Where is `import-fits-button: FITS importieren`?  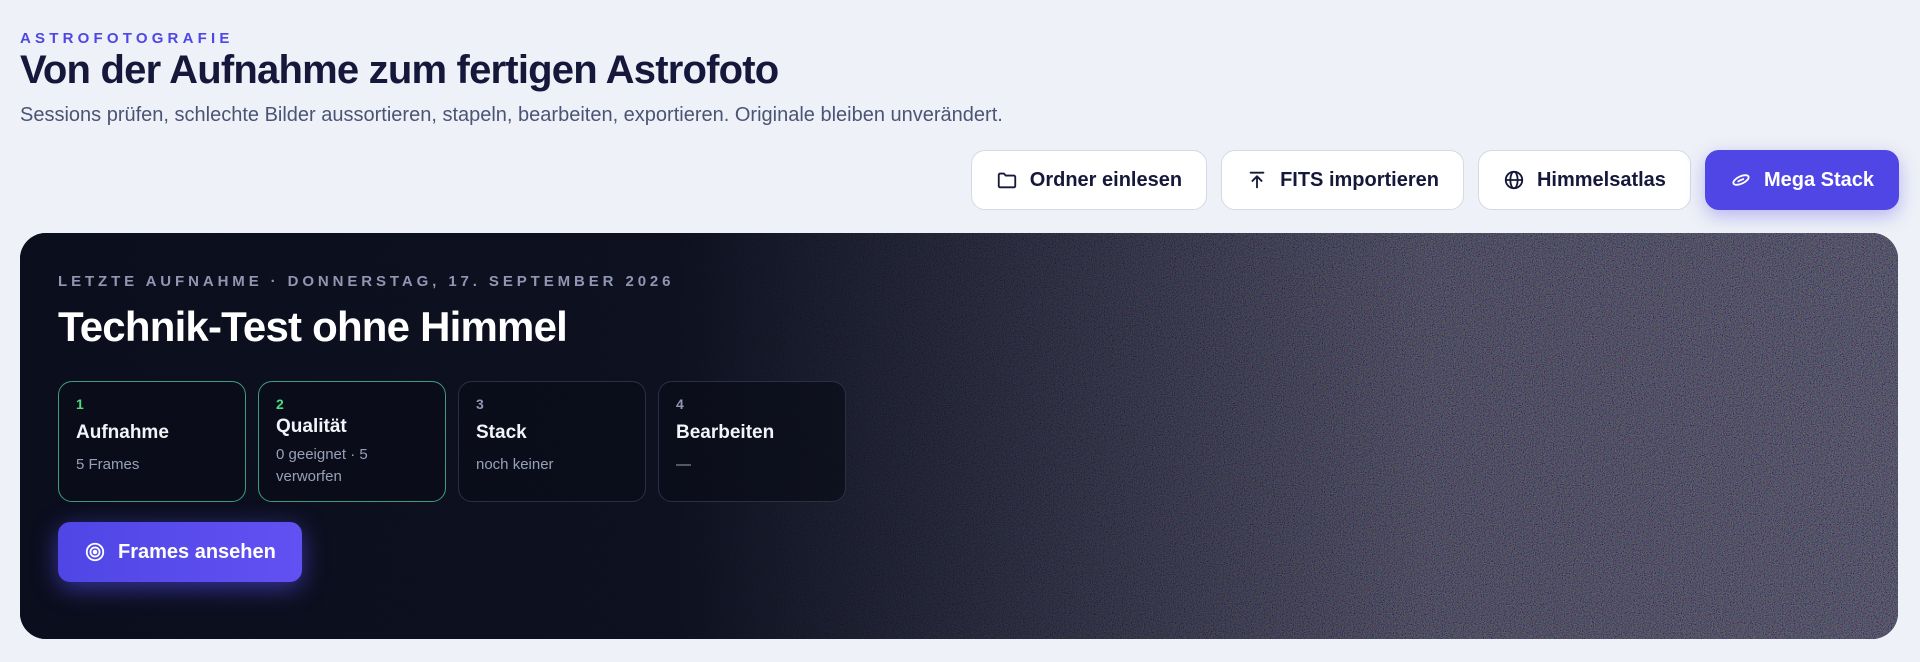 import-fits-button: FITS importieren is located at coordinates (1342, 180).